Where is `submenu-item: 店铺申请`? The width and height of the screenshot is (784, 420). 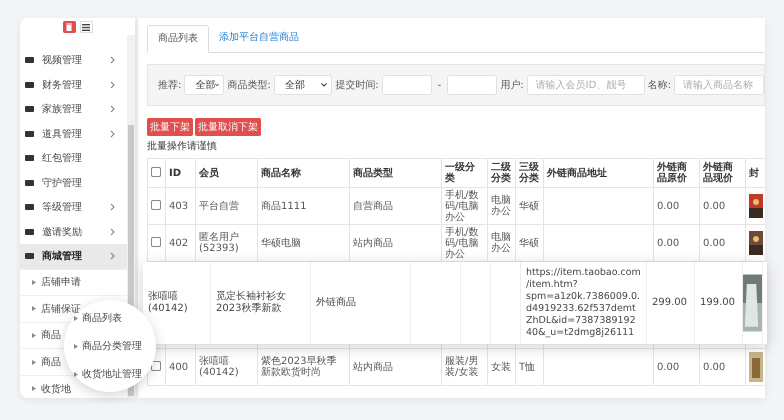 submenu-item: 店铺申请 is located at coordinates (56, 282).